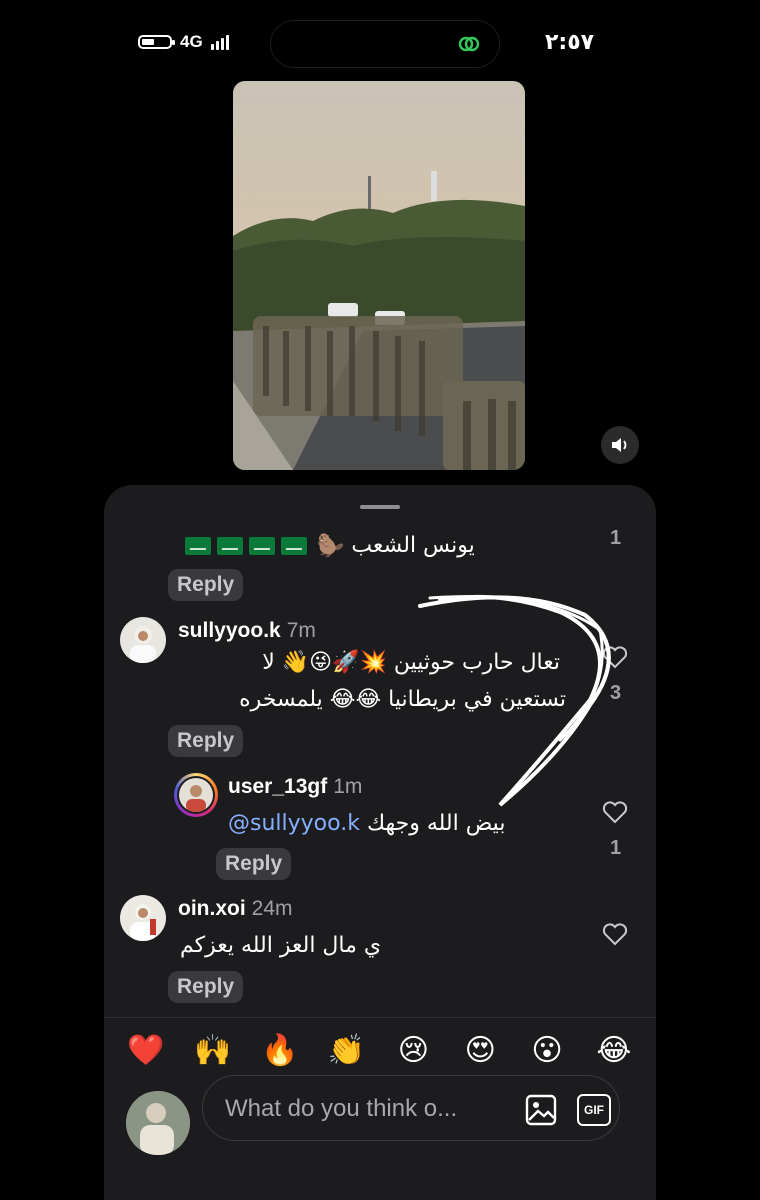  I want to click on avatar-story-ring, so click(196, 795).